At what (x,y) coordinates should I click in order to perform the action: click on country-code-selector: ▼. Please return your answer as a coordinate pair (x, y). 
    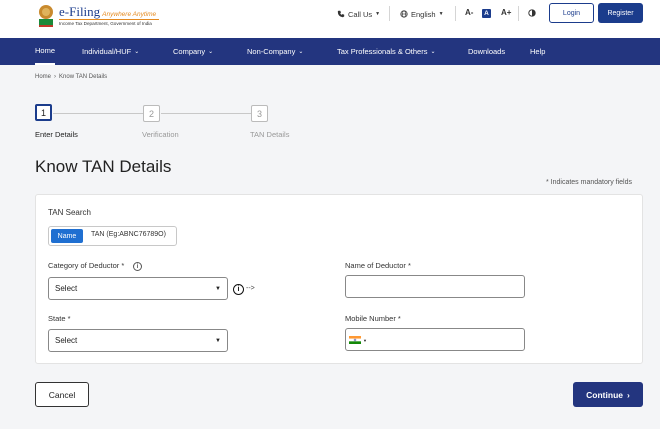
    Looking at the image, I should click on (358, 340).